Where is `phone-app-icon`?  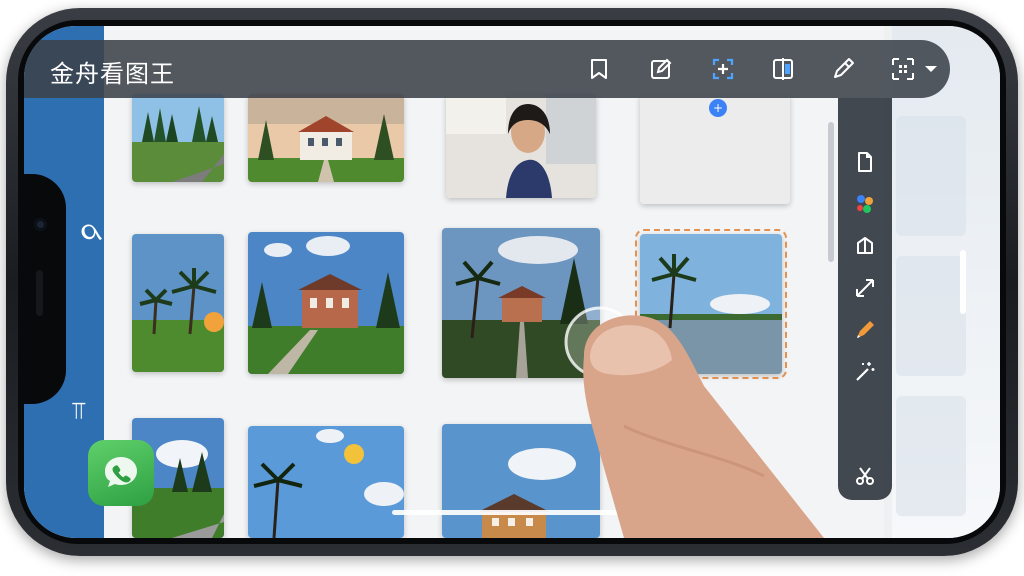 phone-app-icon is located at coordinates (121, 473).